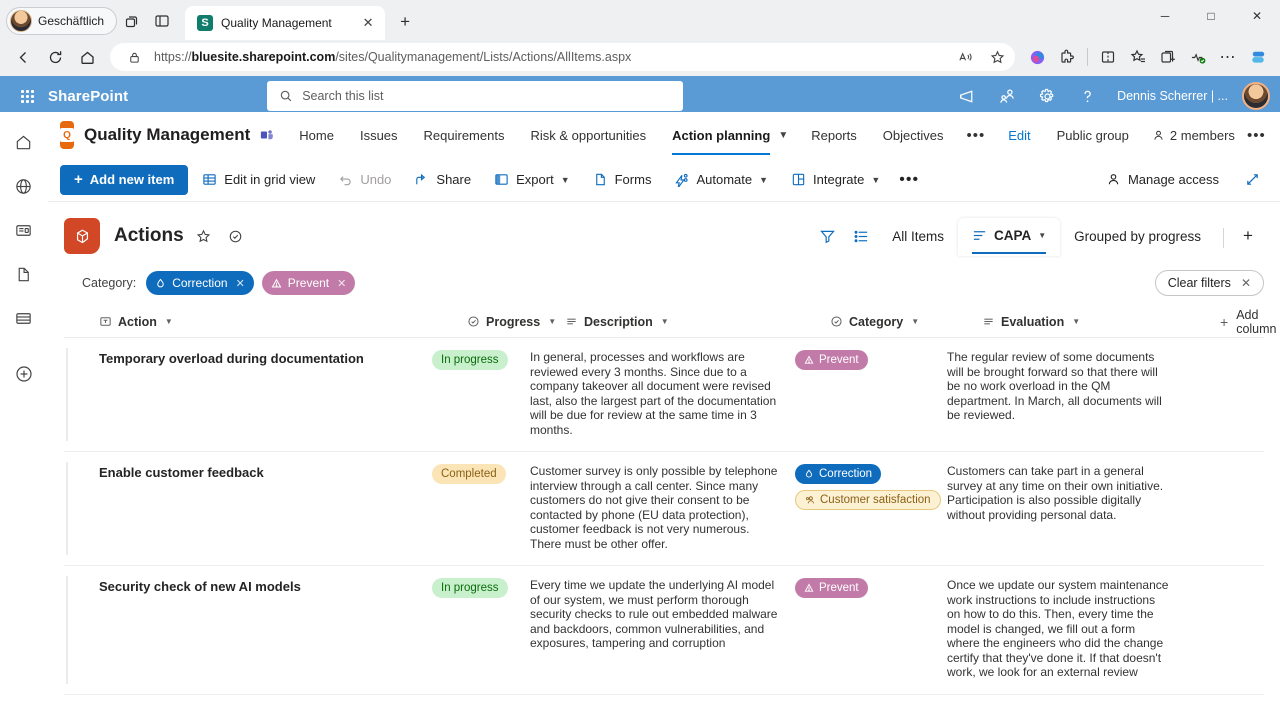 This screenshot has width=1280, height=720. What do you see at coordinates (1165, 16) in the screenshot?
I see `minimize-button: ─` at bounding box center [1165, 16].